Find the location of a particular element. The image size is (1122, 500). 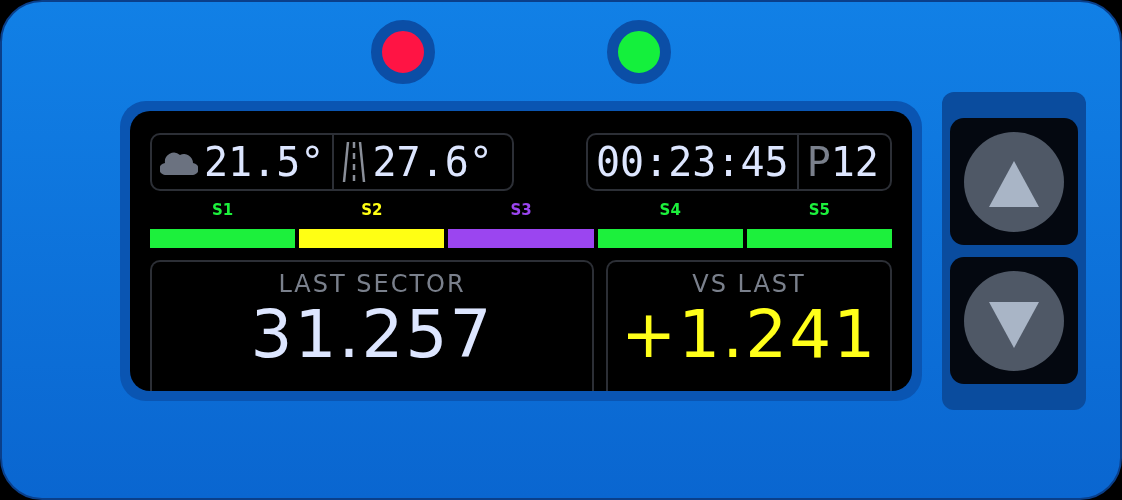

road-icon is located at coordinates (354, 162).